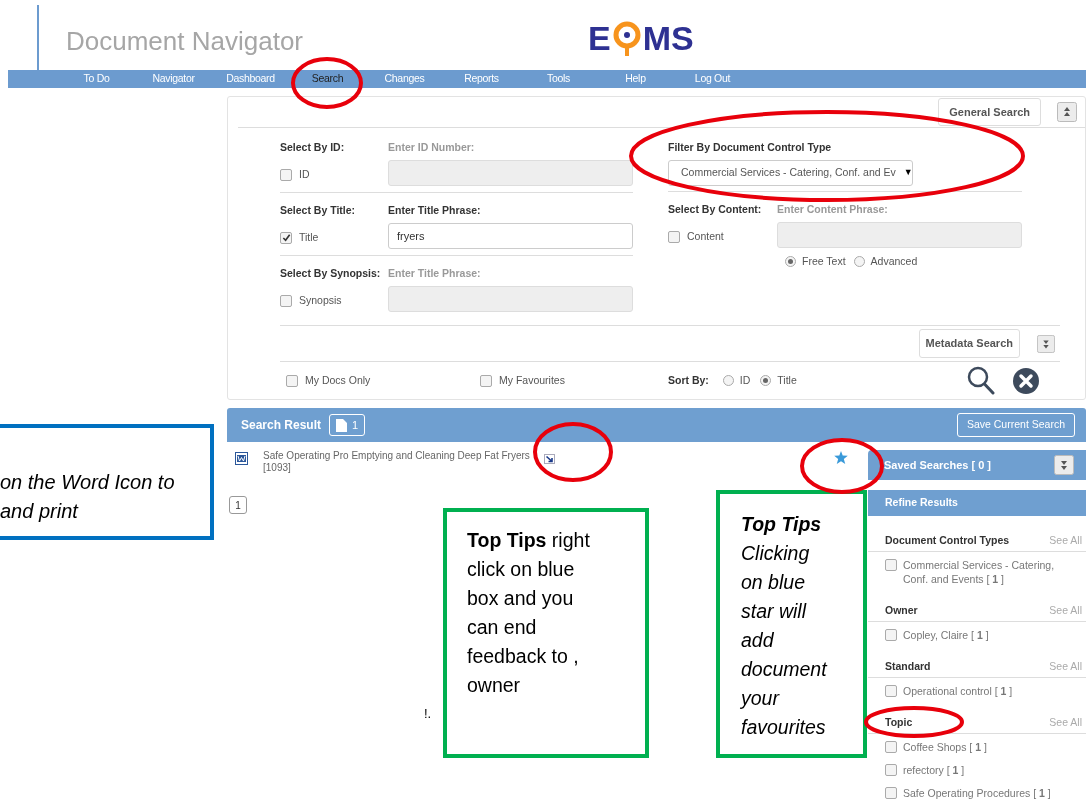 The image size is (1086, 801). What do you see at coordinates (787, 380) in the screenshot?
I see `radio-label: Title` at bounding box center [787, 380].